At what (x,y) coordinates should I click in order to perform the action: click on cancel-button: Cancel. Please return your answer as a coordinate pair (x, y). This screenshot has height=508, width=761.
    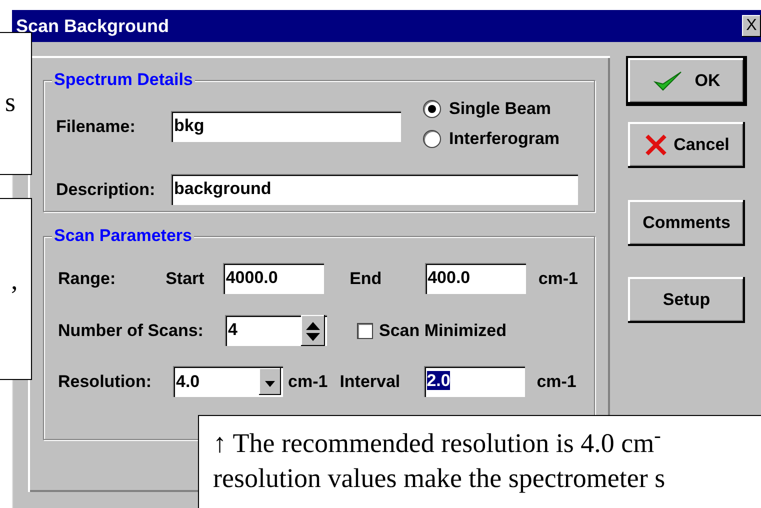
    Looking at the image, I should click on (686, 145).